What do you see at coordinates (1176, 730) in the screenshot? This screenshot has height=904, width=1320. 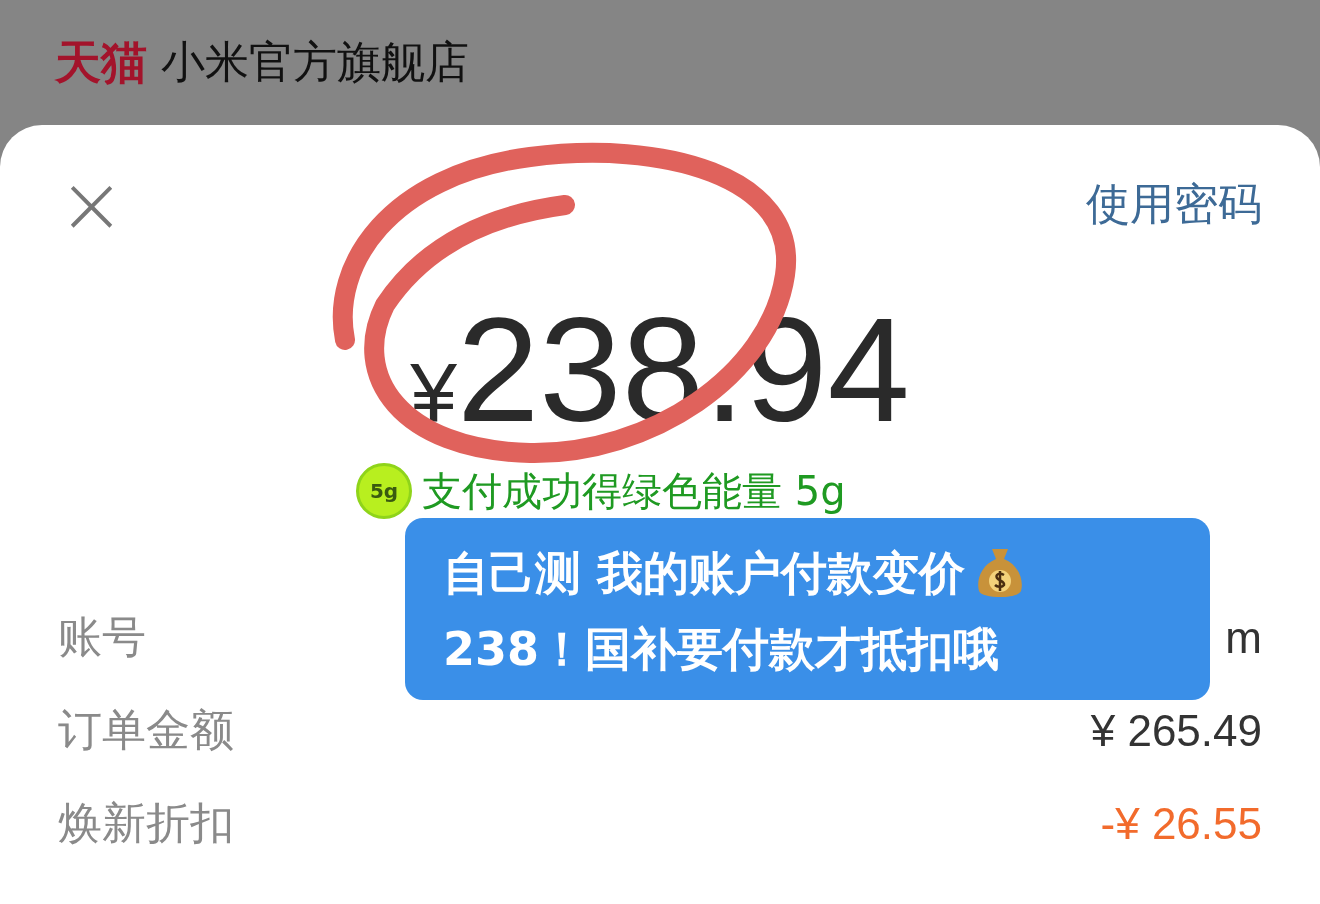 I see `detail-value: ¥ 265.49` at bounding box center [1176, 730].